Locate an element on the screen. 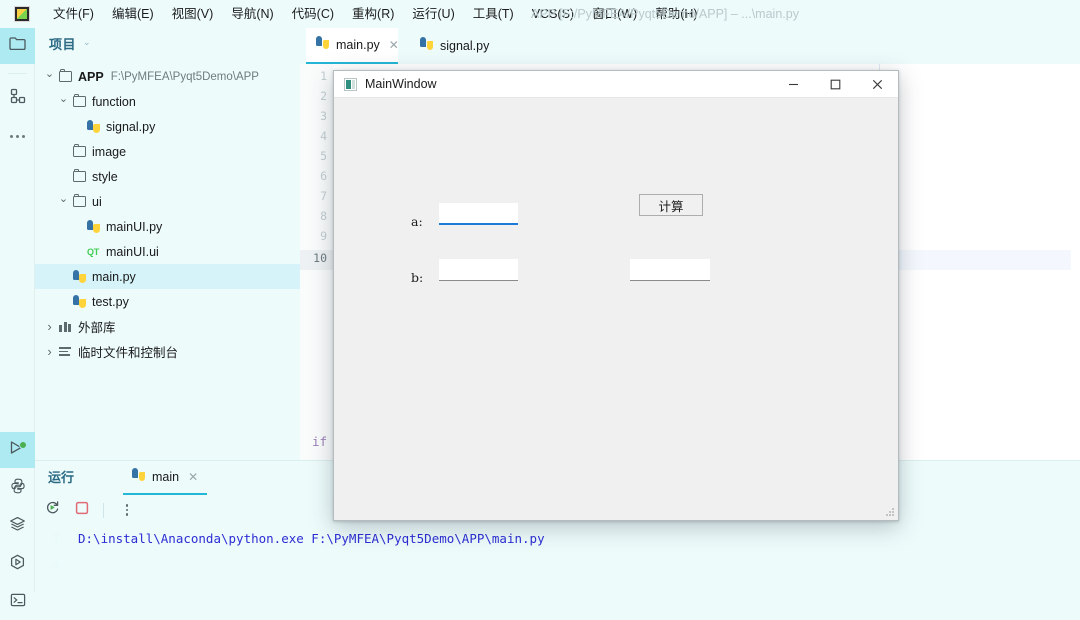  line-number: 9 is located at coordinates (323, 236).